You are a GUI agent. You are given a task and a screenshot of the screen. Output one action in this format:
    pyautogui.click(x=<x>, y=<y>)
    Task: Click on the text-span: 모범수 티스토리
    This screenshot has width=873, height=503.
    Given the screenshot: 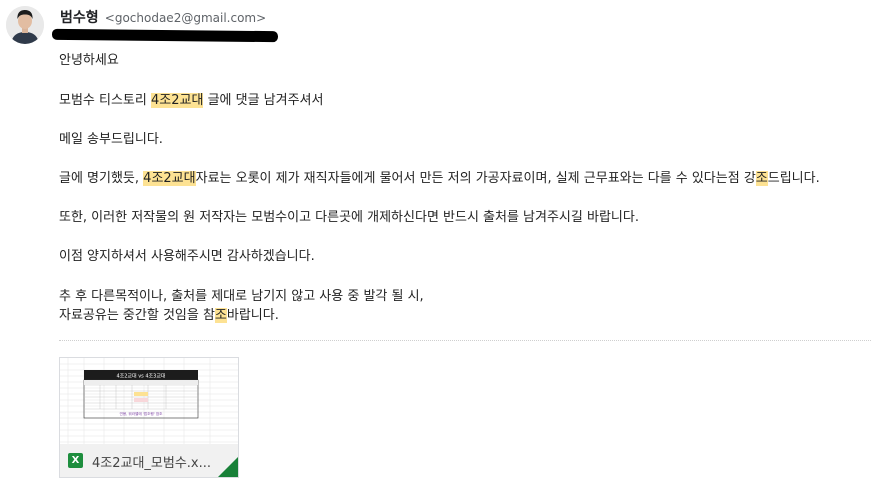 What is the action you would take?
    pyautogui.click(x=105, y=100)
    